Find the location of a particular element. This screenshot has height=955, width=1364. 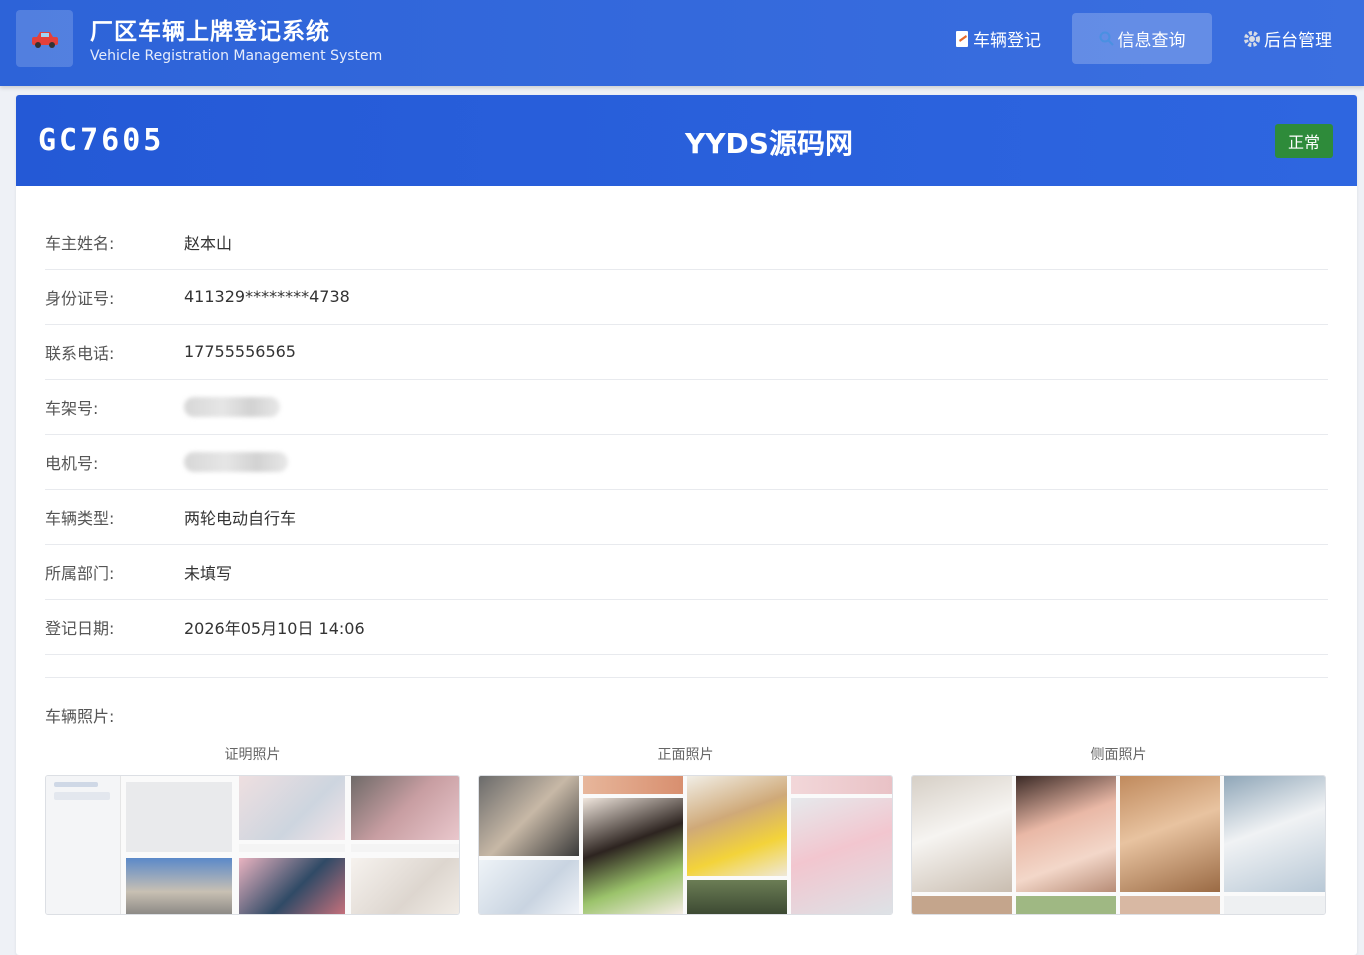

nav-register-label: 车辆登记 is located at coordinates (1007, 41).